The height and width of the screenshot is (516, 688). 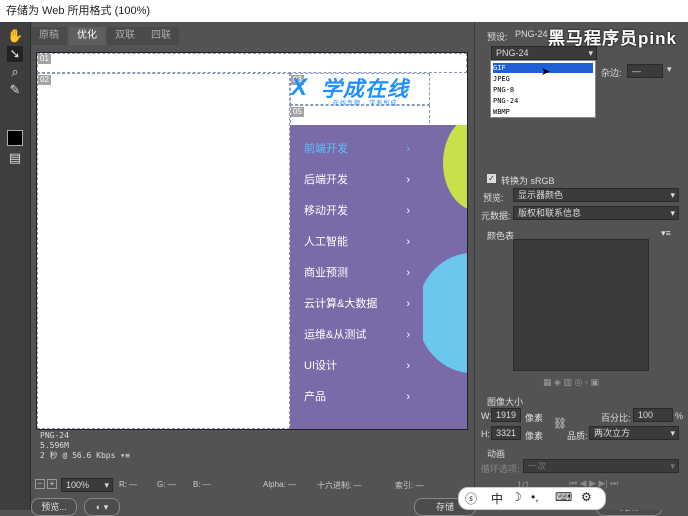 I want to click on watermark: 黑马程序员pink, so click(x=612, y=38).